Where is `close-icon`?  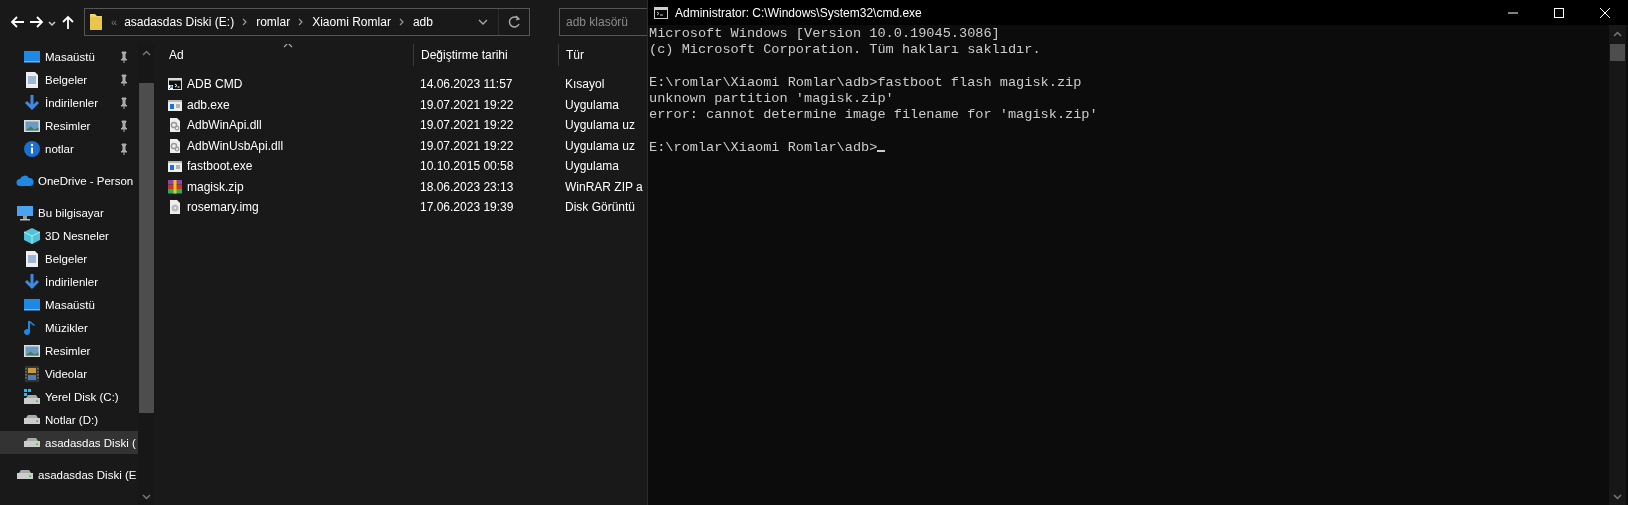 close-icon is located at coordinates (1605, 12).